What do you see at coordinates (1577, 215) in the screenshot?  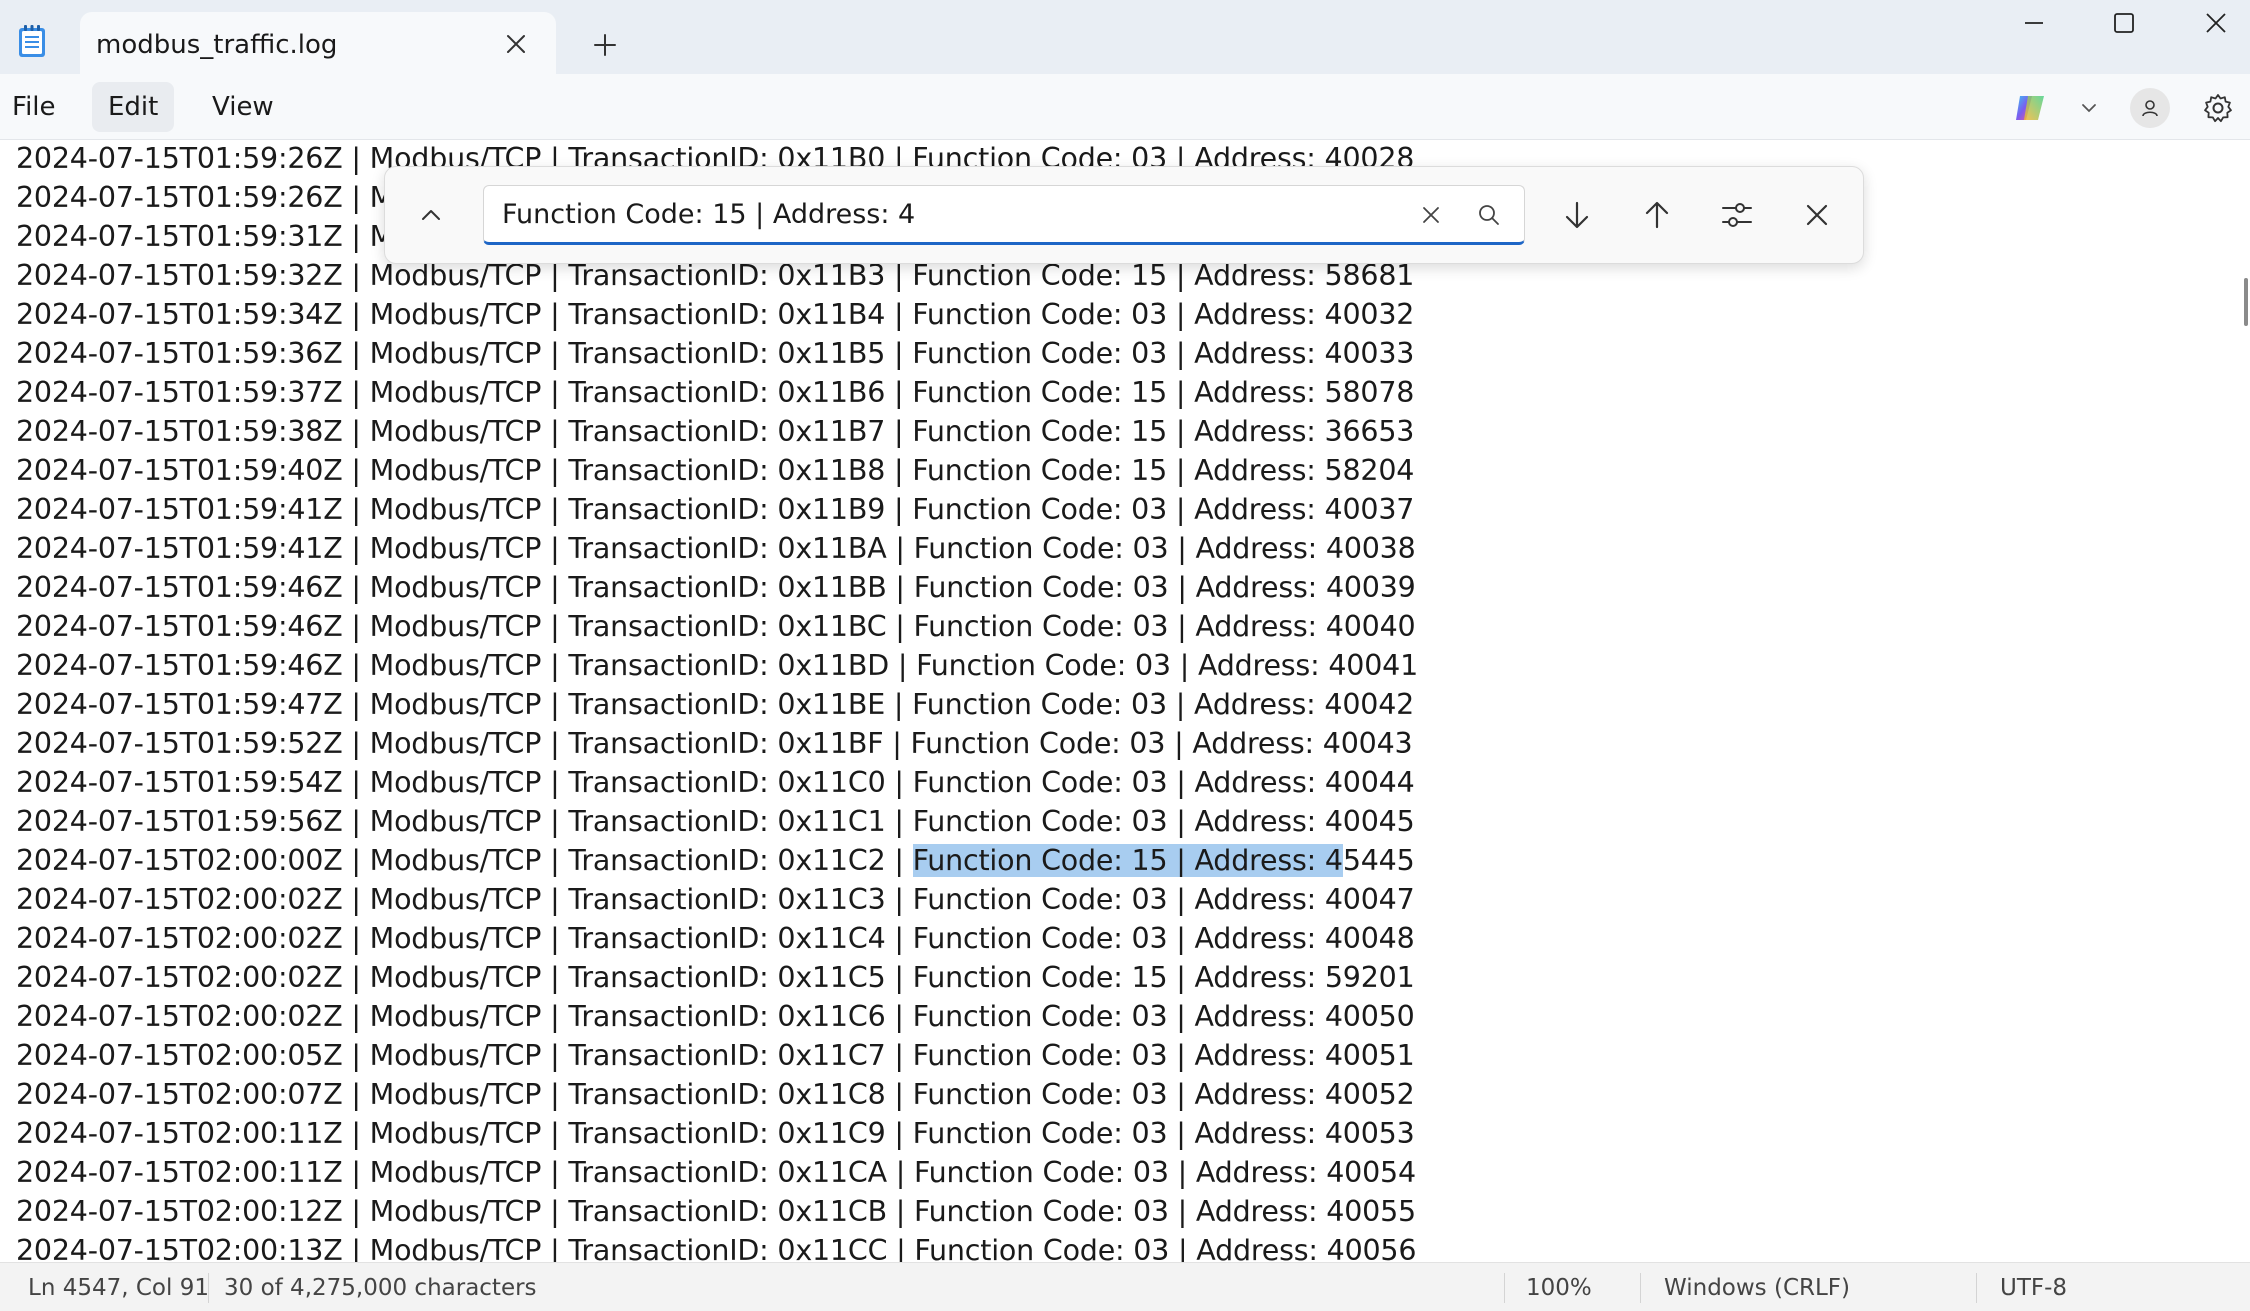 I see `arrow-down-icon` at bounding box center [1577, 215].